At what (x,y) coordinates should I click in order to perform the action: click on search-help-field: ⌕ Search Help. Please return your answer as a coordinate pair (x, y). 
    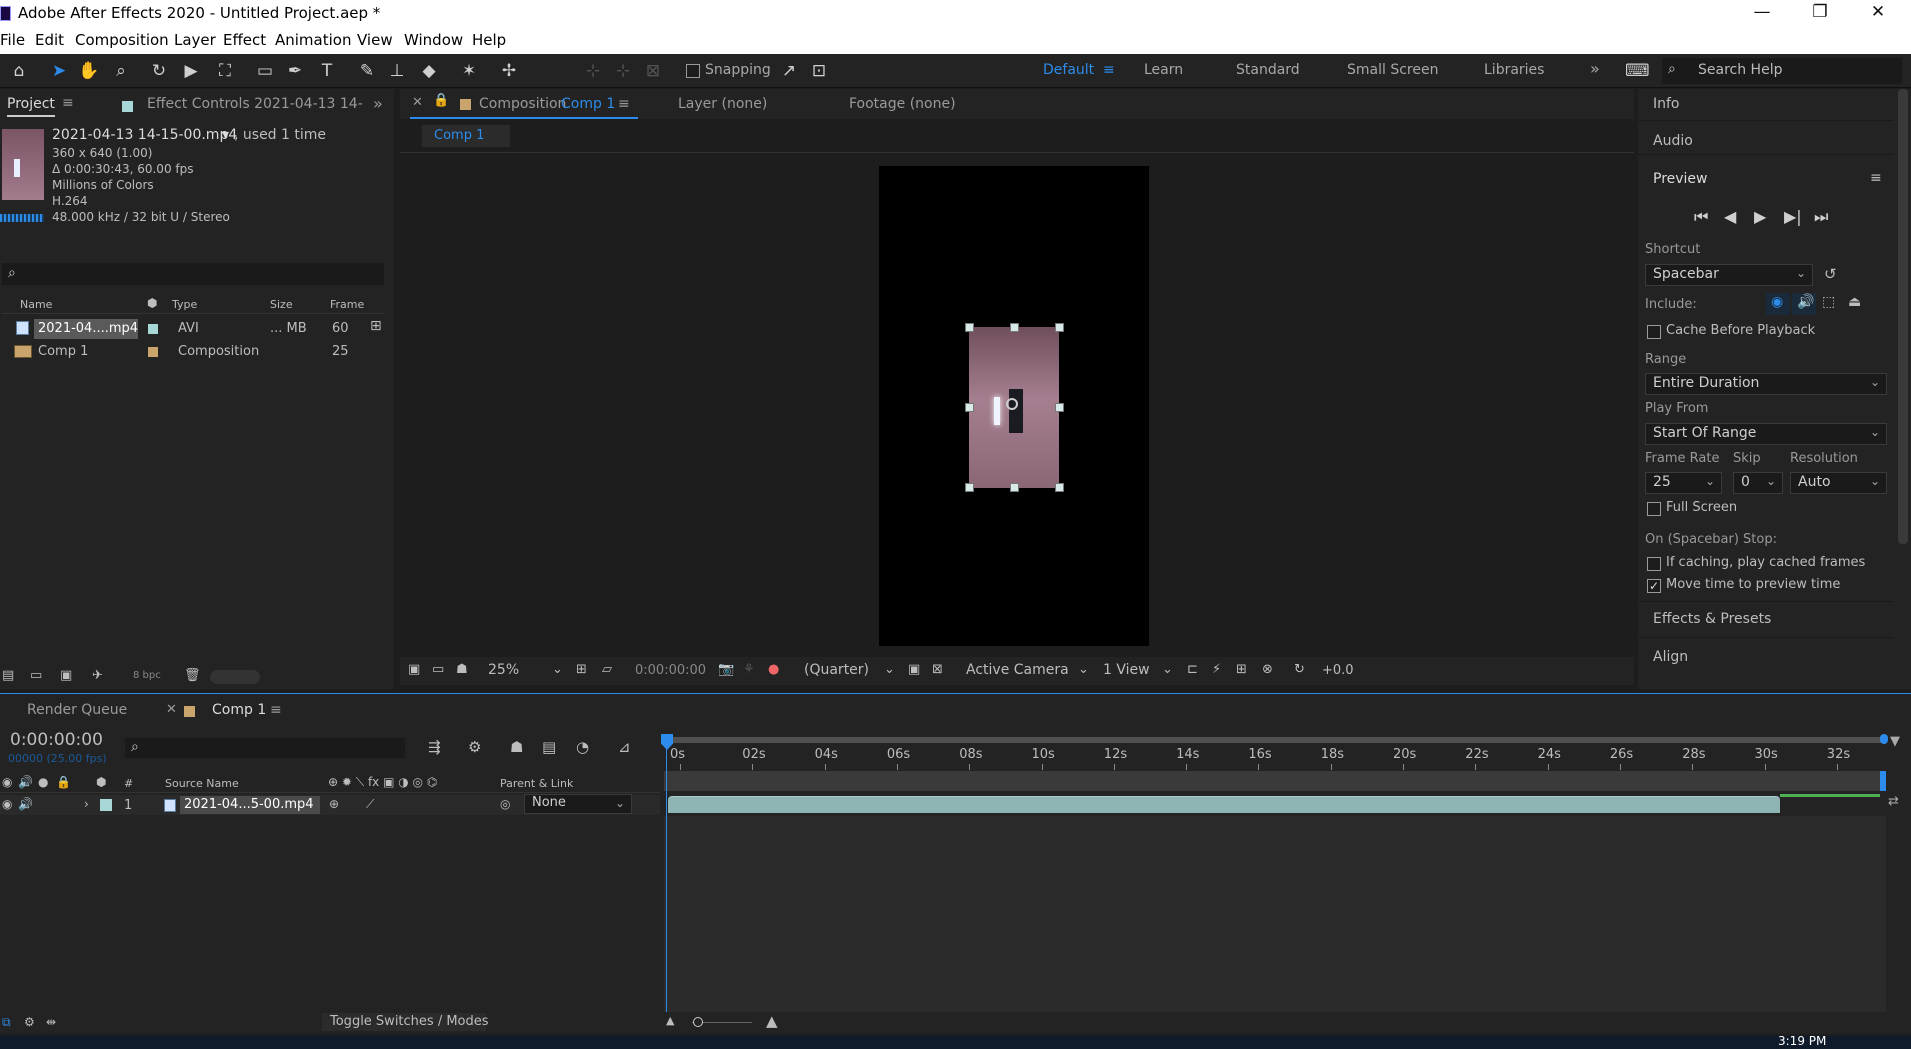
    Looking at the image, I should click on (1782, 71).